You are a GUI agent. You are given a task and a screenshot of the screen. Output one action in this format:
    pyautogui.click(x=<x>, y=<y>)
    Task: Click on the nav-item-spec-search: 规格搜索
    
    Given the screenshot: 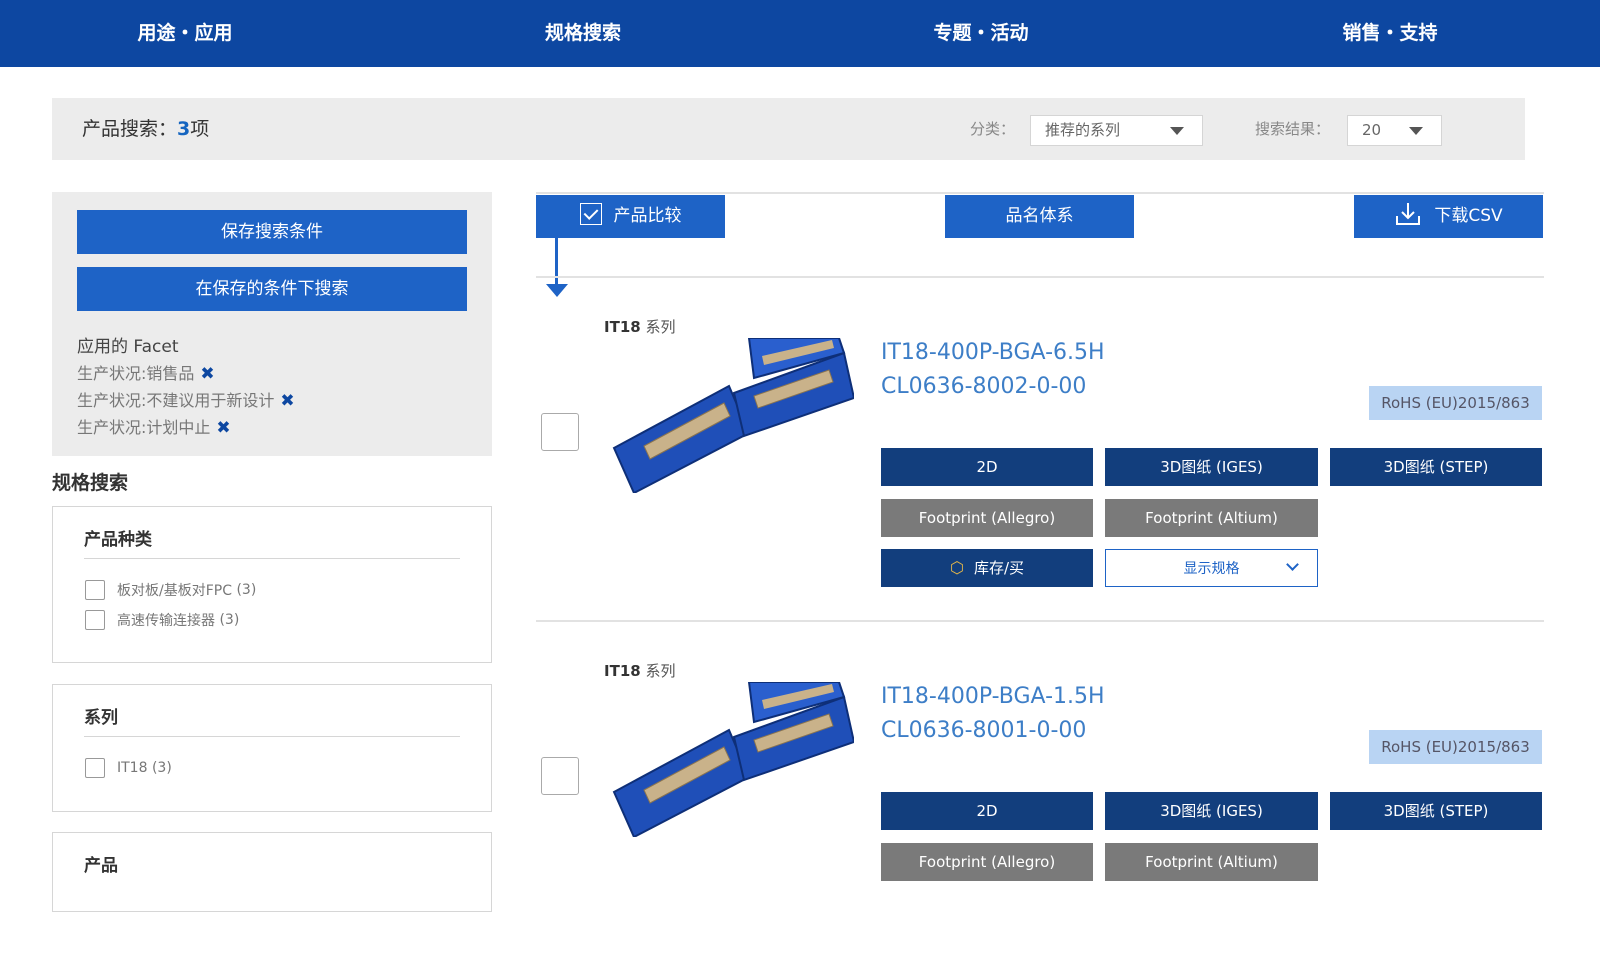 What is the action you would take?
    pyautogui.click(x=583, y=33)
    